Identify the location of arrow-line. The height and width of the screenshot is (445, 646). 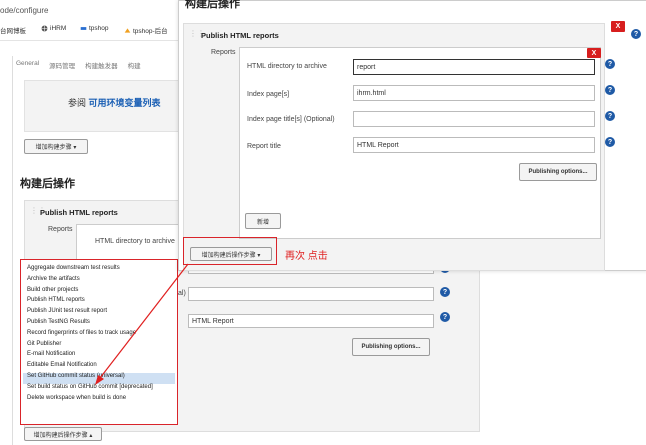
(144, 321).